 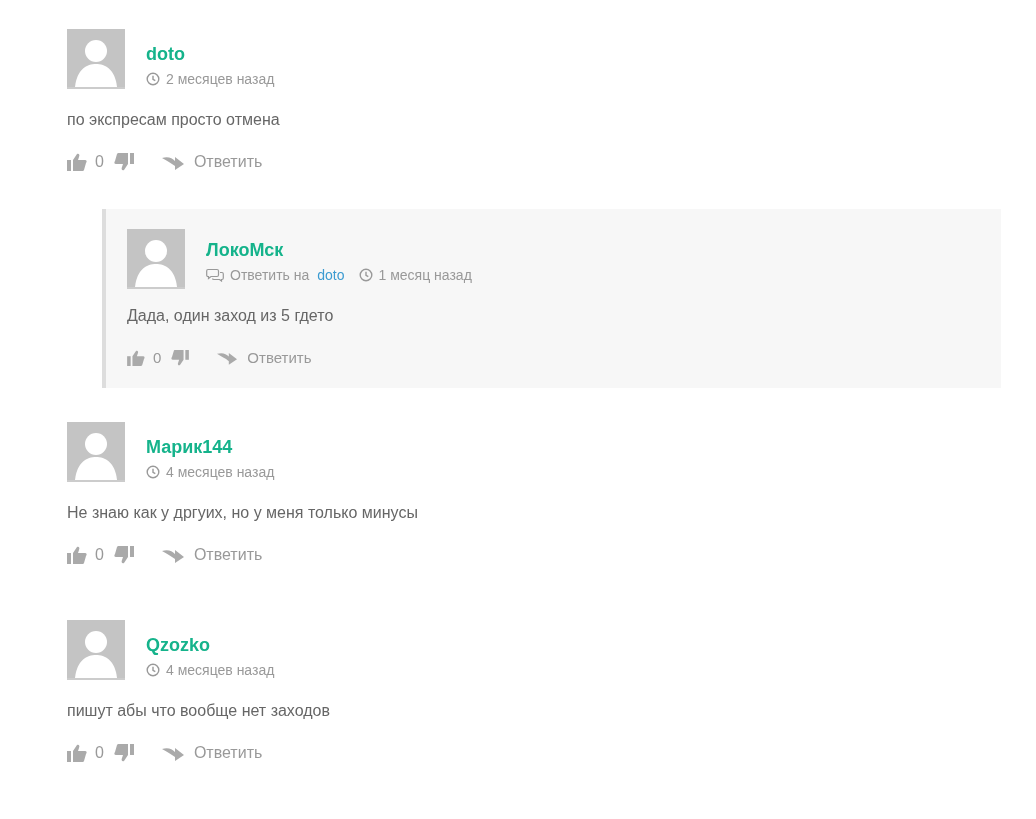 I want to click on comment-text: Дада, один заход из 5 гдето, so click(x=231, y=316).